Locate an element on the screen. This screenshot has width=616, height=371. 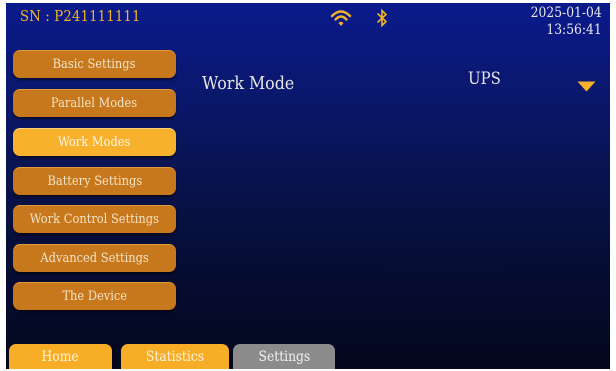
menu-item-label: Parallel Modes is located at coordinates (94, 103).